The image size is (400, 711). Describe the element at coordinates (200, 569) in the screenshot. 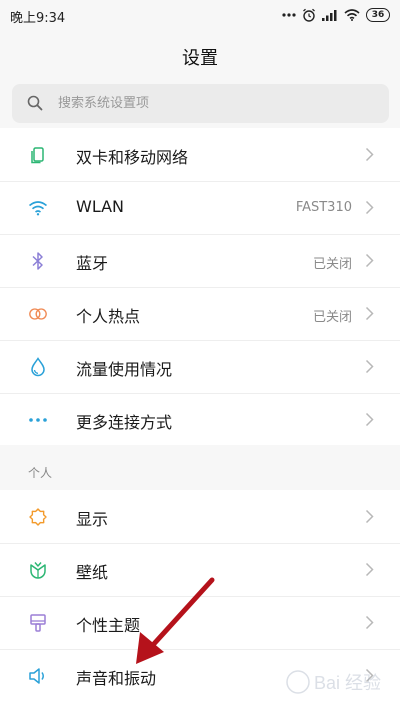

I see `setting-row-wallpaper: 壁纸` at that location.